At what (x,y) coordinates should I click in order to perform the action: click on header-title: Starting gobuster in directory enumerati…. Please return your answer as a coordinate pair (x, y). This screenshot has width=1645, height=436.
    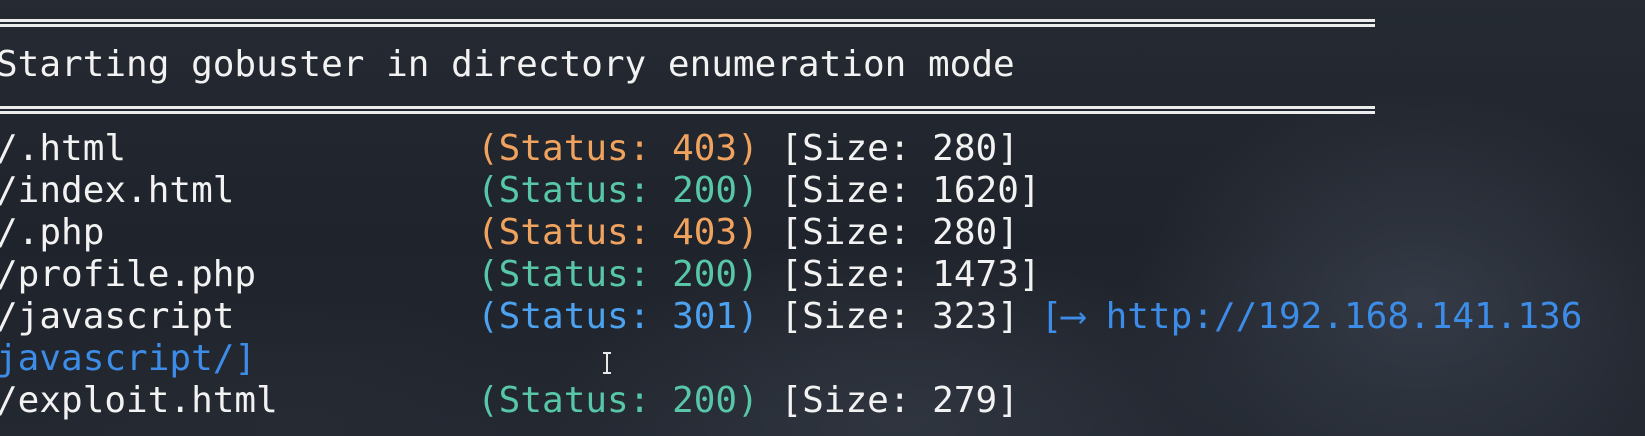
    Looking at the image, I should click on (507, 64).